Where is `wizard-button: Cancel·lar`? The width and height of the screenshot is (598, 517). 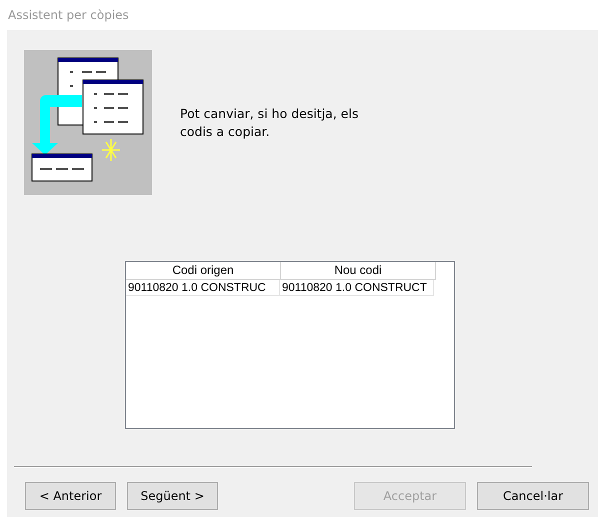 wizard-button: Cancel·lar is located at coordinates (533, 496).